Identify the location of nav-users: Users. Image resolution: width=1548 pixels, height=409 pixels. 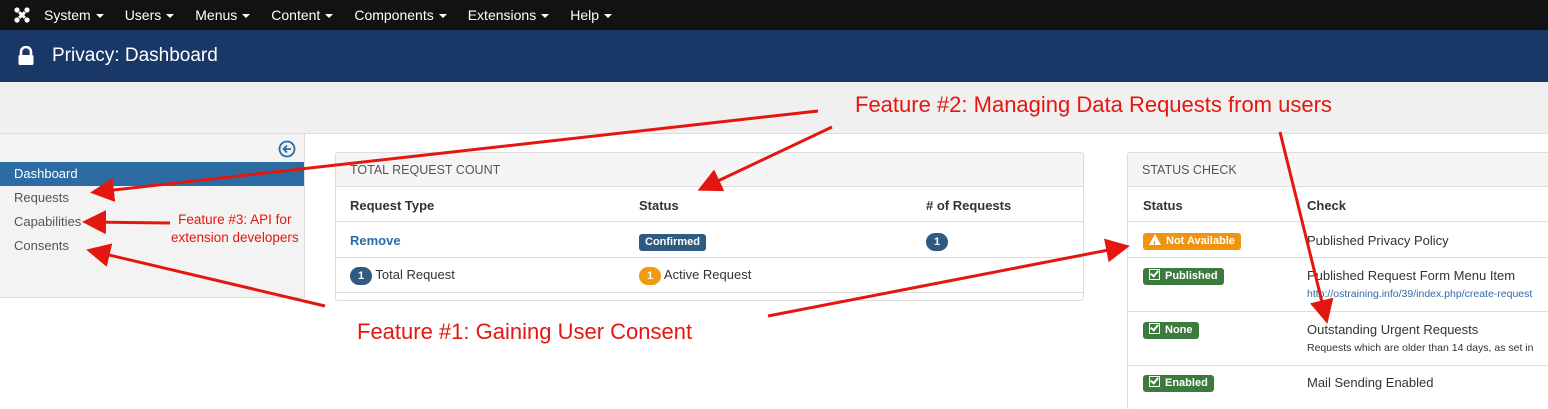
(150, 15).